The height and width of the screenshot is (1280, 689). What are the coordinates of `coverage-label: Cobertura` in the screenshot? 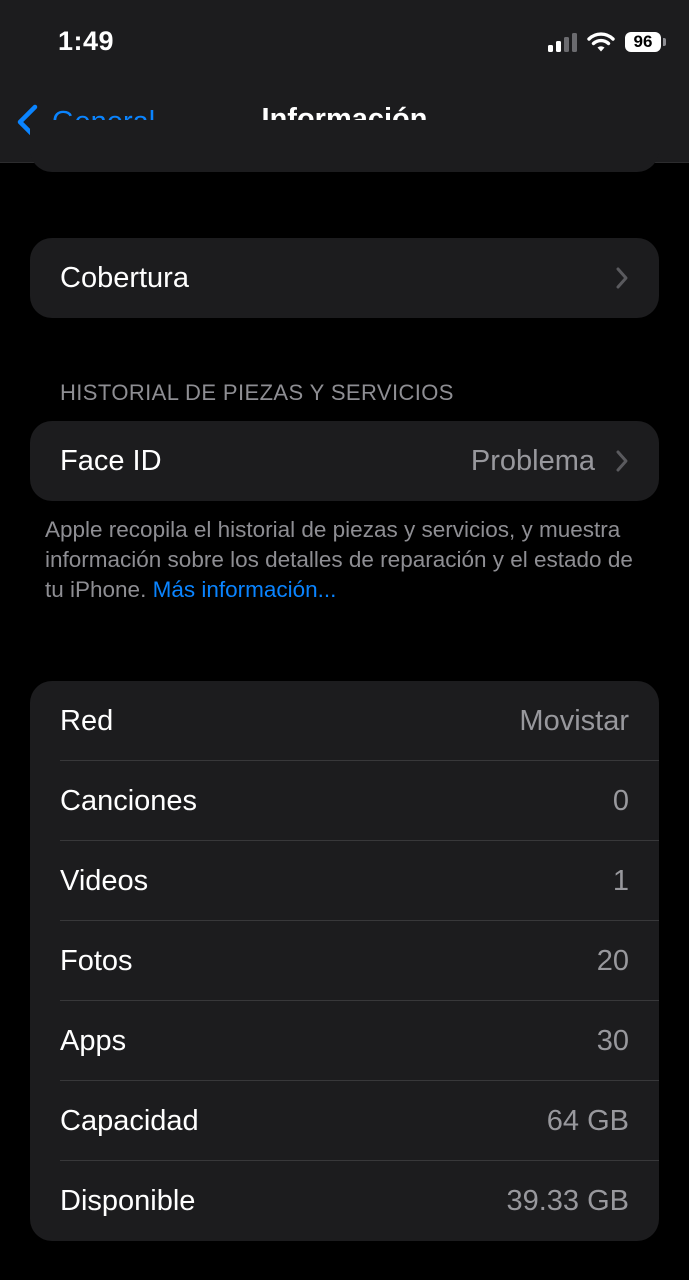 It's located at (124, 277).